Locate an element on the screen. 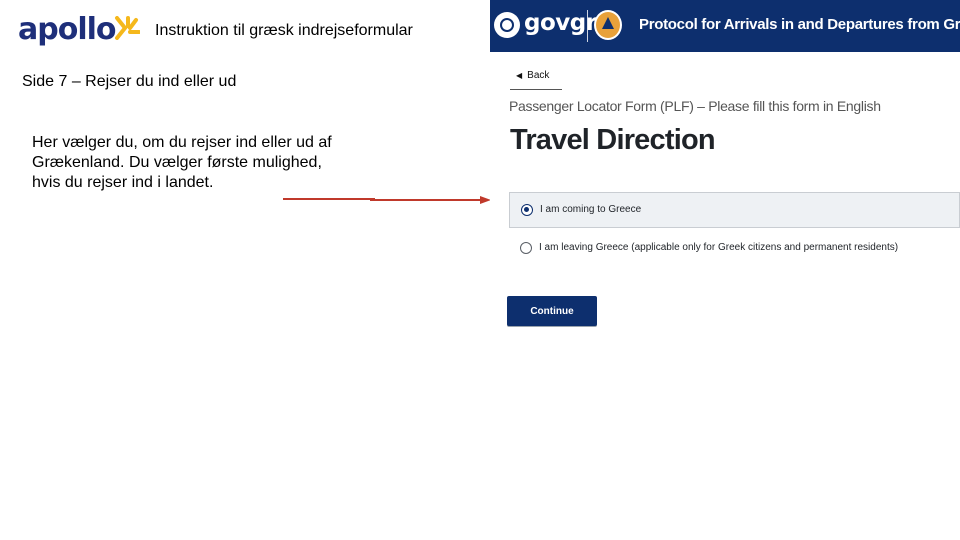 The image size is (960, 540). apollo-logo: apollo is located at coordinates (80, 32).